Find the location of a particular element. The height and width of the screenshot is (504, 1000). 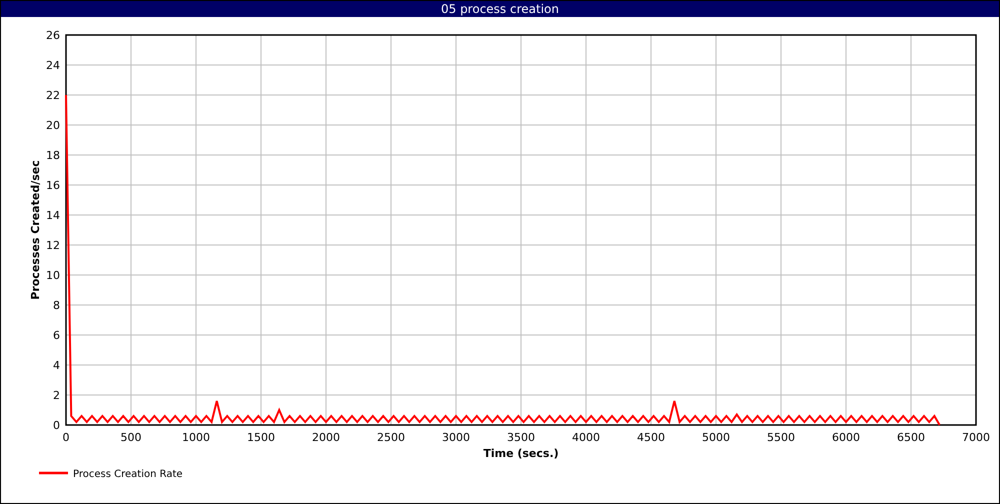

tick-label: 12 is located at coordinates (53, 245).